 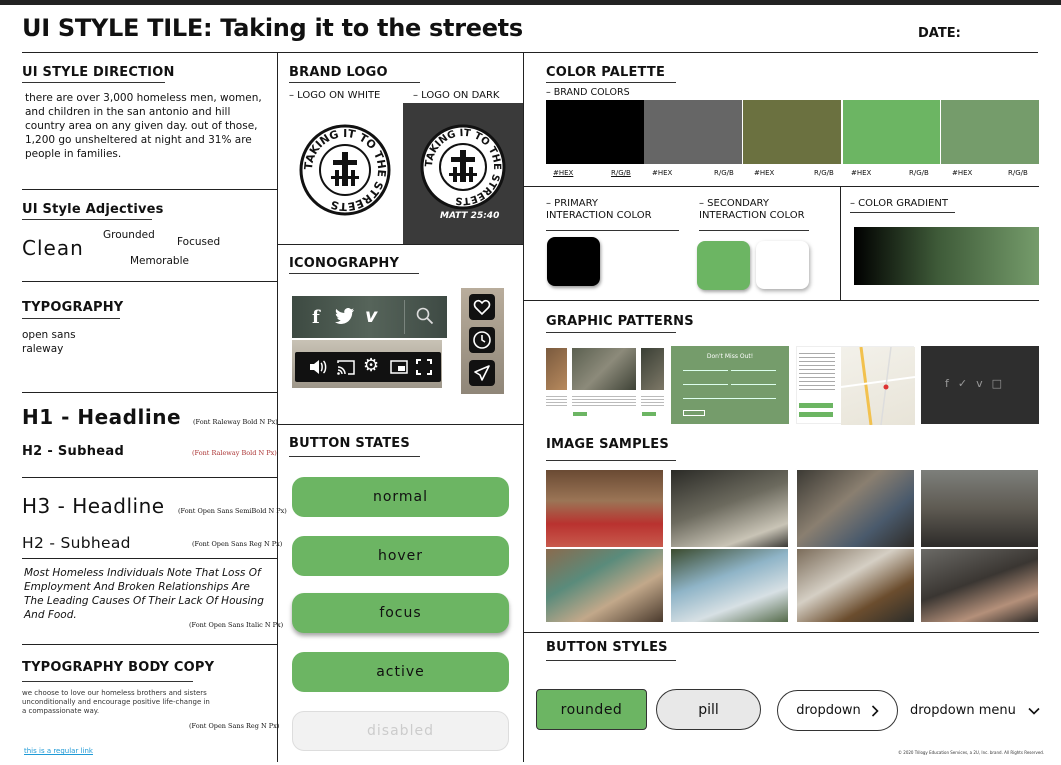 I want to click on secondary-swatch-white, so click(x=782, y=265).